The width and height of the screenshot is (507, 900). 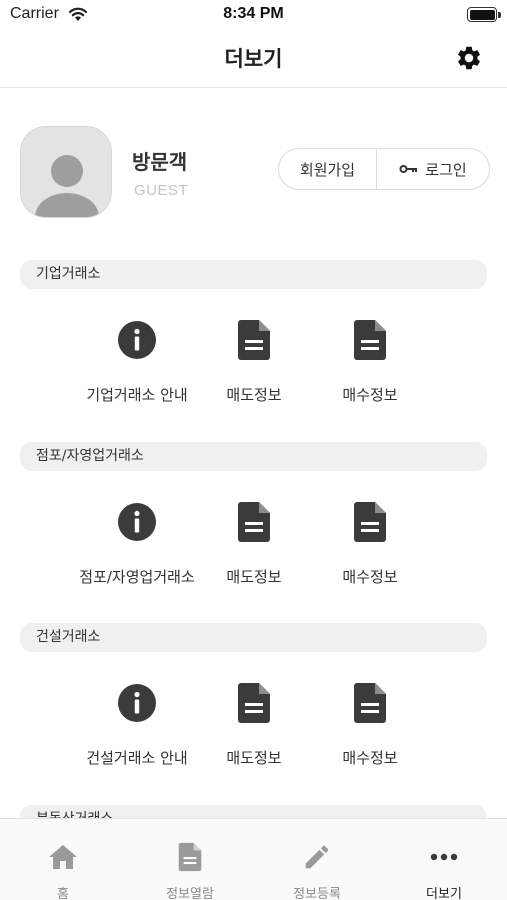 What do you see at coordinates (190, 893) in the screenshot?
I see `tab-label: 정보열람` at bounding box center [190, 893].